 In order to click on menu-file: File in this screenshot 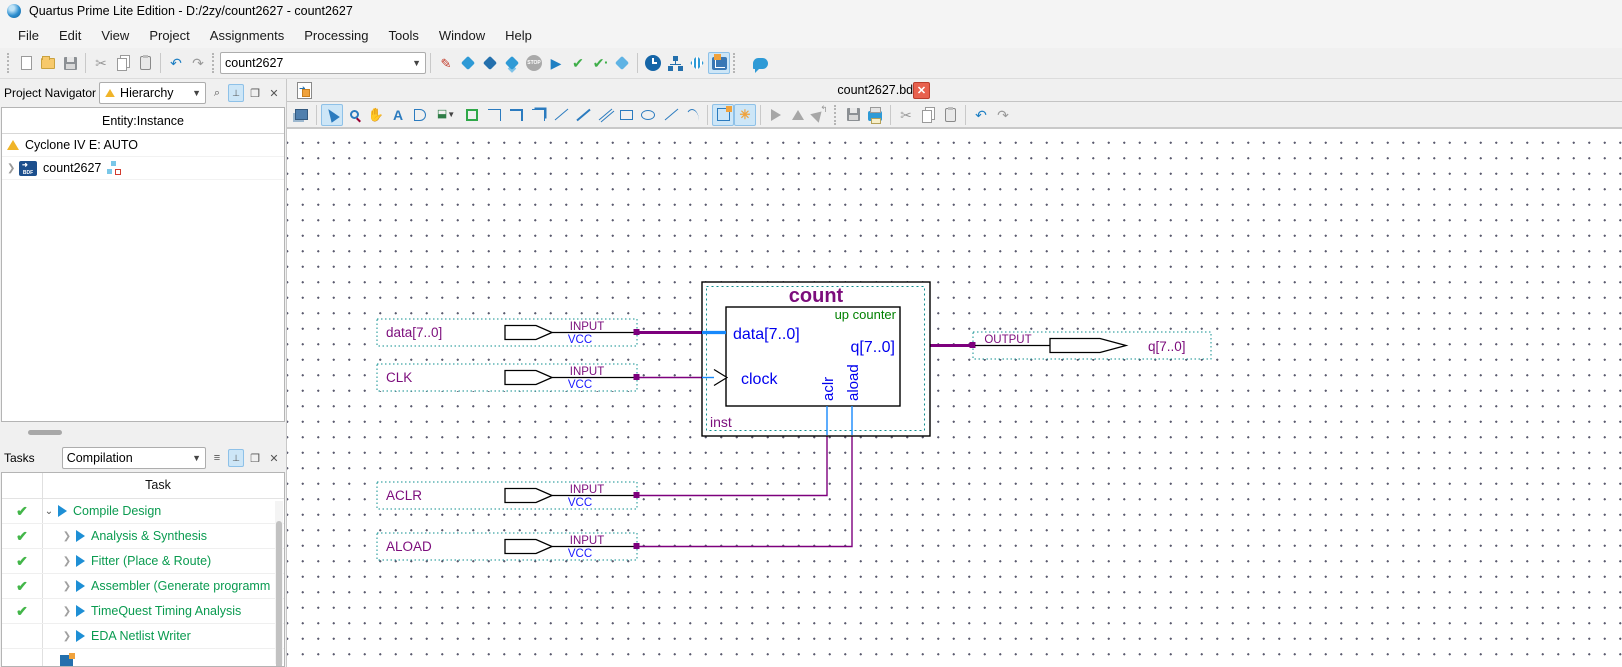, I will do `click(28, 35)`.